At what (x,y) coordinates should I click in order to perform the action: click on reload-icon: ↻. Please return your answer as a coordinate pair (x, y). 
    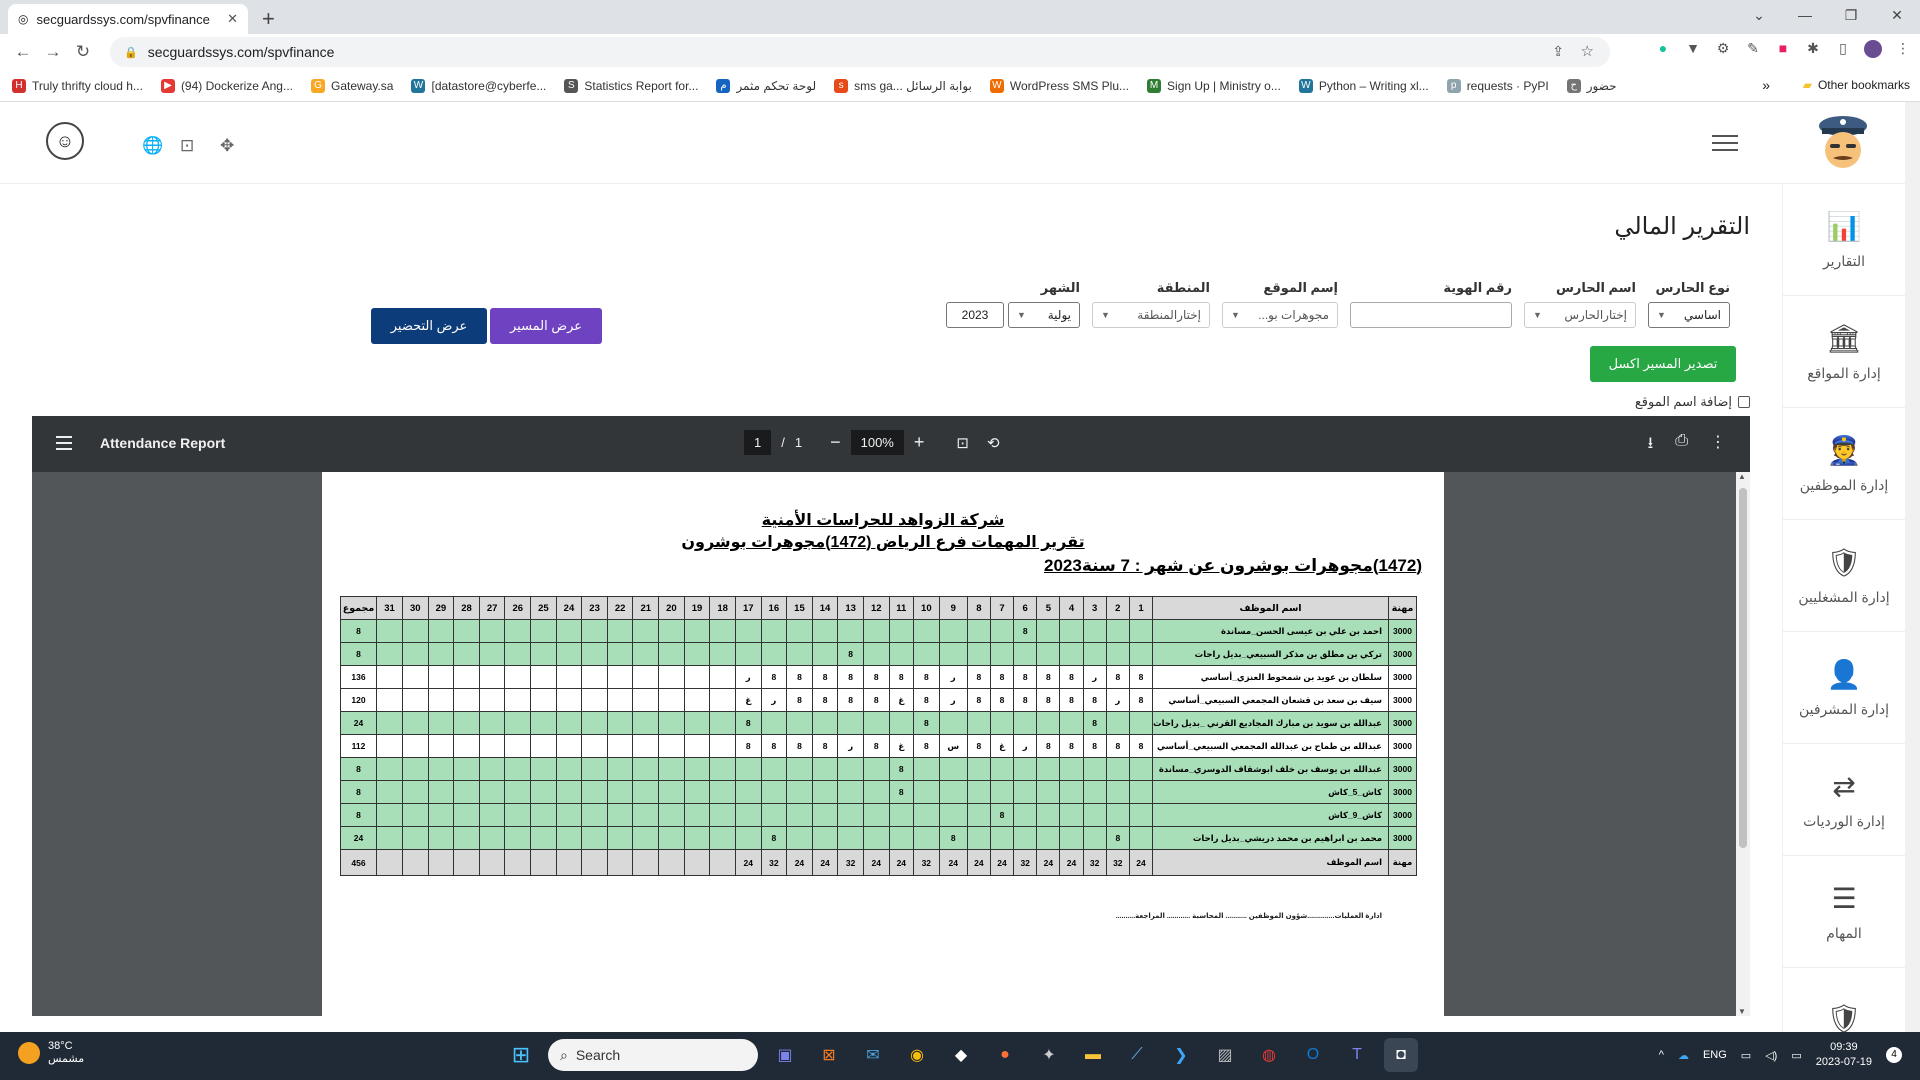
    Looking at the image, I should click on (83, 52).